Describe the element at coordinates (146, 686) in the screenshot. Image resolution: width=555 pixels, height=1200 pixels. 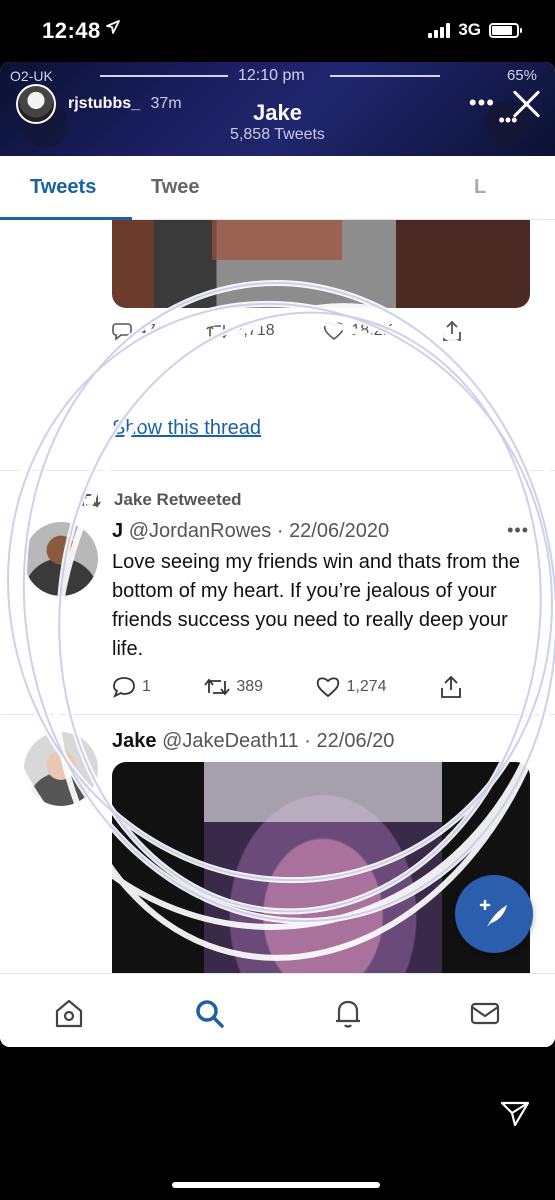
I see `reply-count: 1` at that location.